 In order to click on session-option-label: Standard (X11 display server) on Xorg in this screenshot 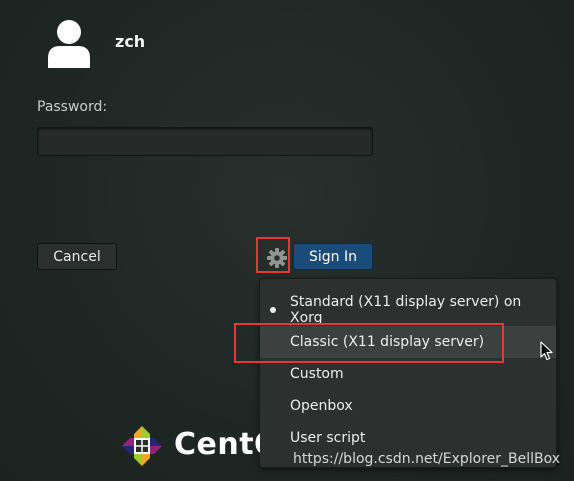, I will do `click(406, 310)`.